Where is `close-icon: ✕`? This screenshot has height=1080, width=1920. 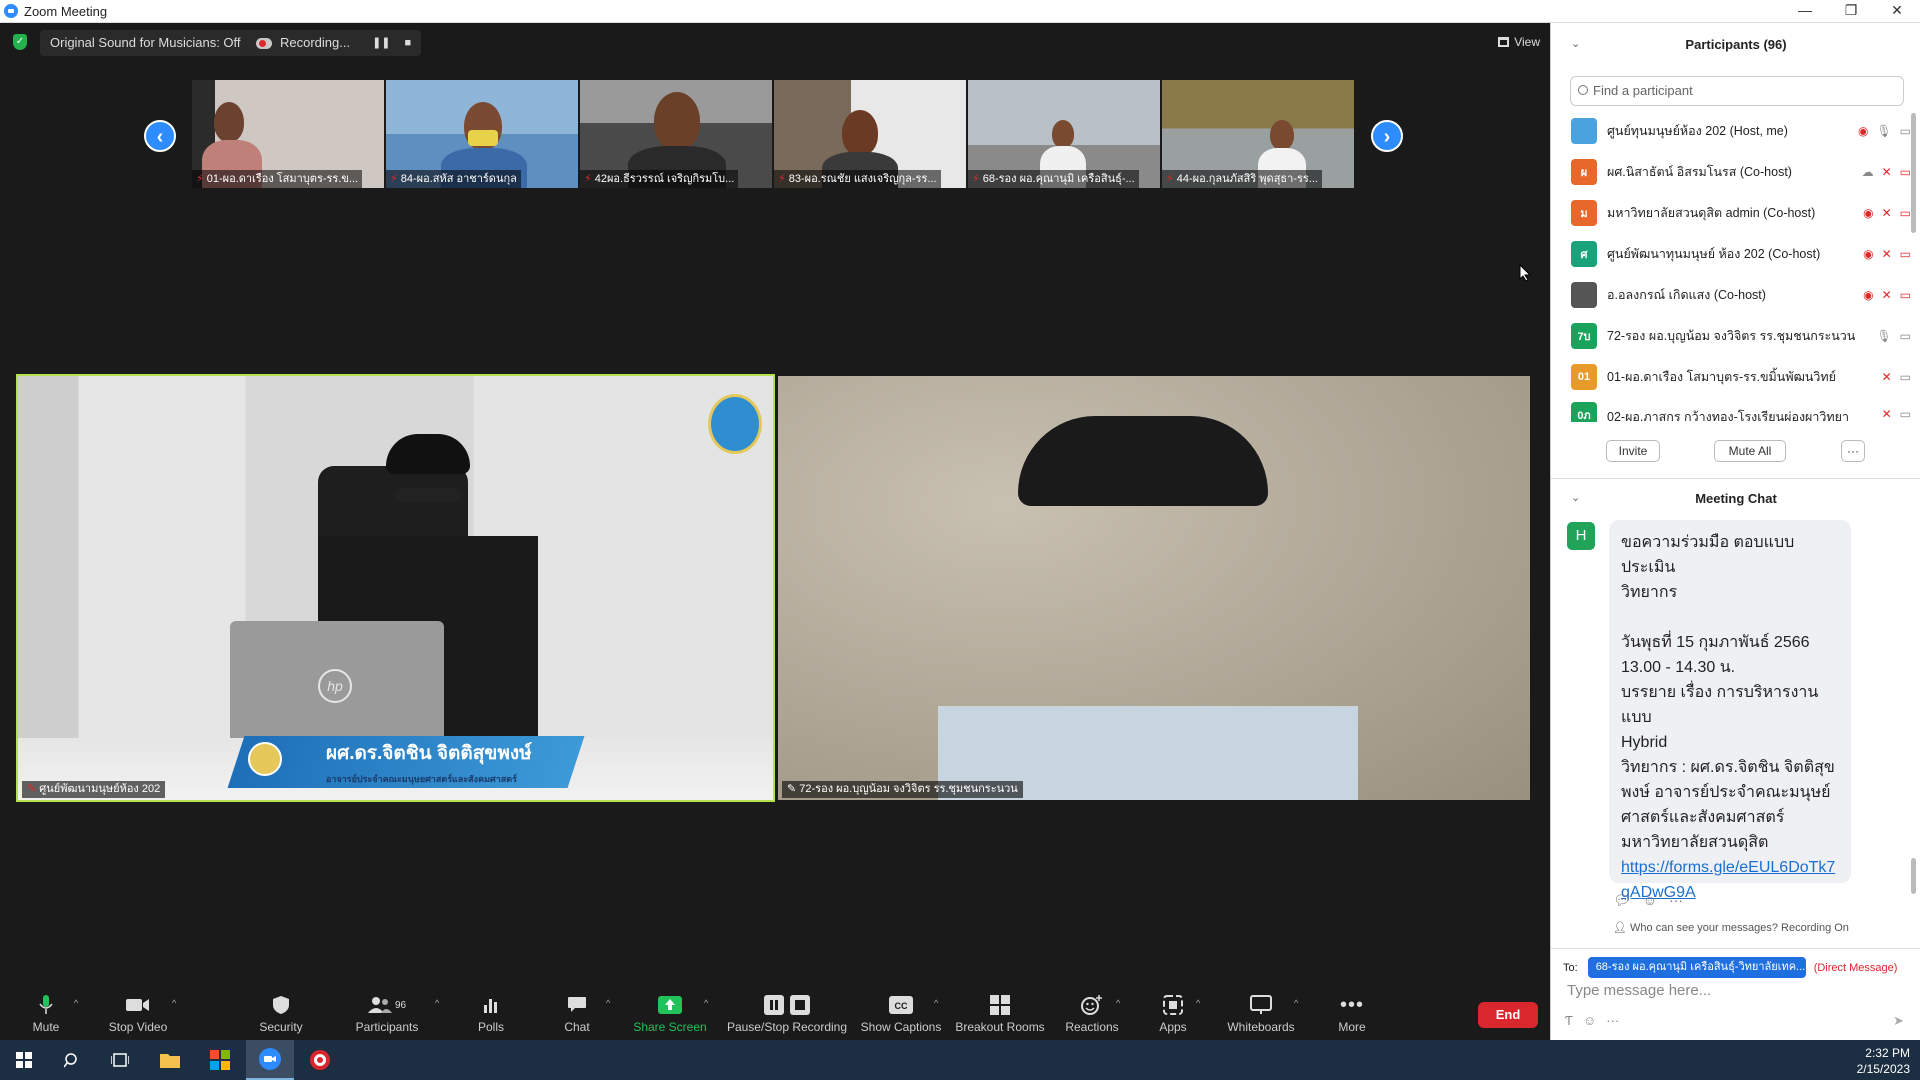 close-icon: ✕ is located at coordinates (1897, 11).